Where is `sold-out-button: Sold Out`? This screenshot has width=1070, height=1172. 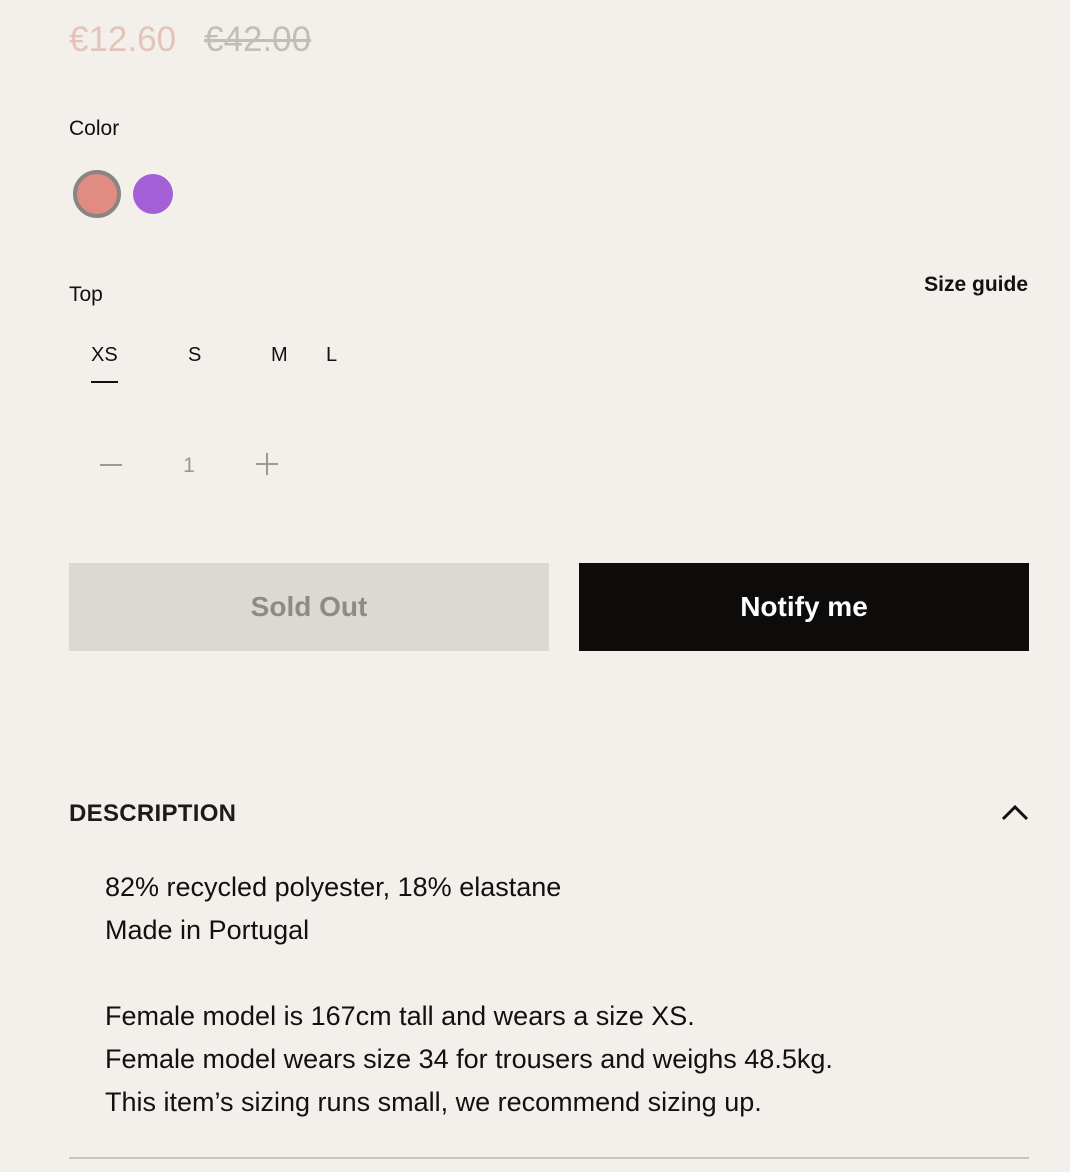 sold-out-button: Sold Out is located at coordinates (309, 607).